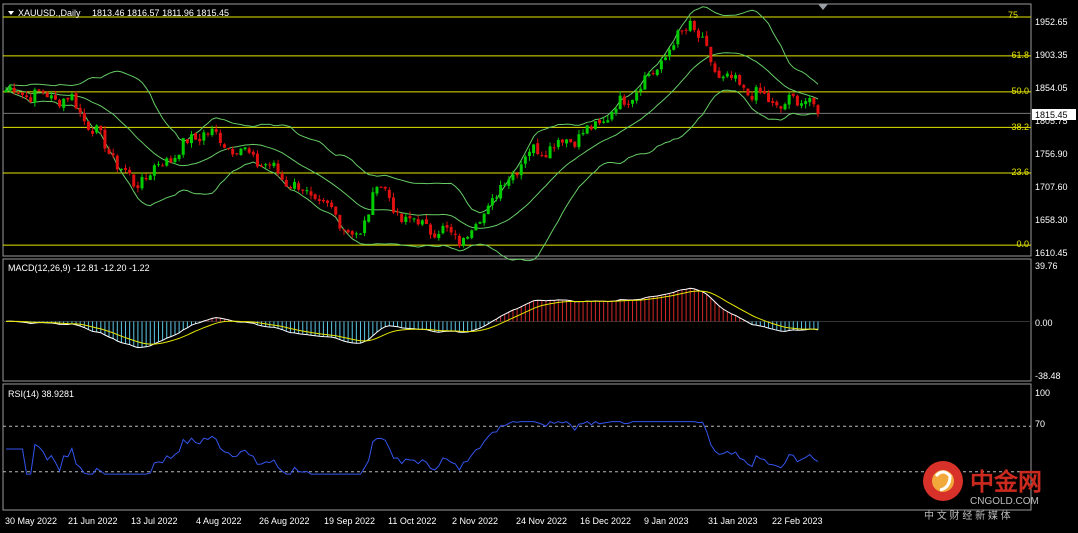 This screenshot has width=1078, height=533. I want to click on date-tick: 4 Aug 2022, so click(219, 521).